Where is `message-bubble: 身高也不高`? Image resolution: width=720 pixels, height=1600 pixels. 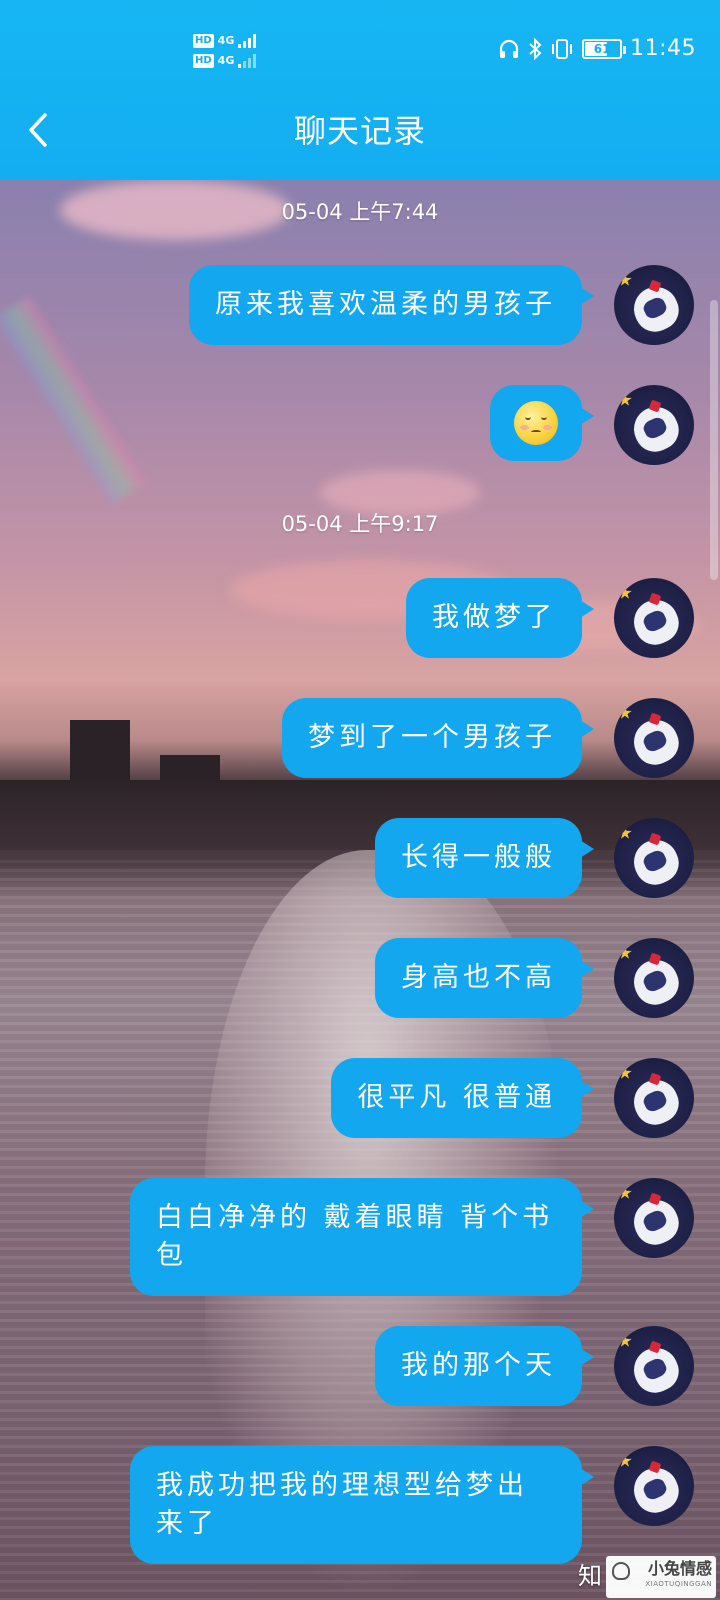
message-bubble: 身高也不高 is located at coordinates (484, 978).